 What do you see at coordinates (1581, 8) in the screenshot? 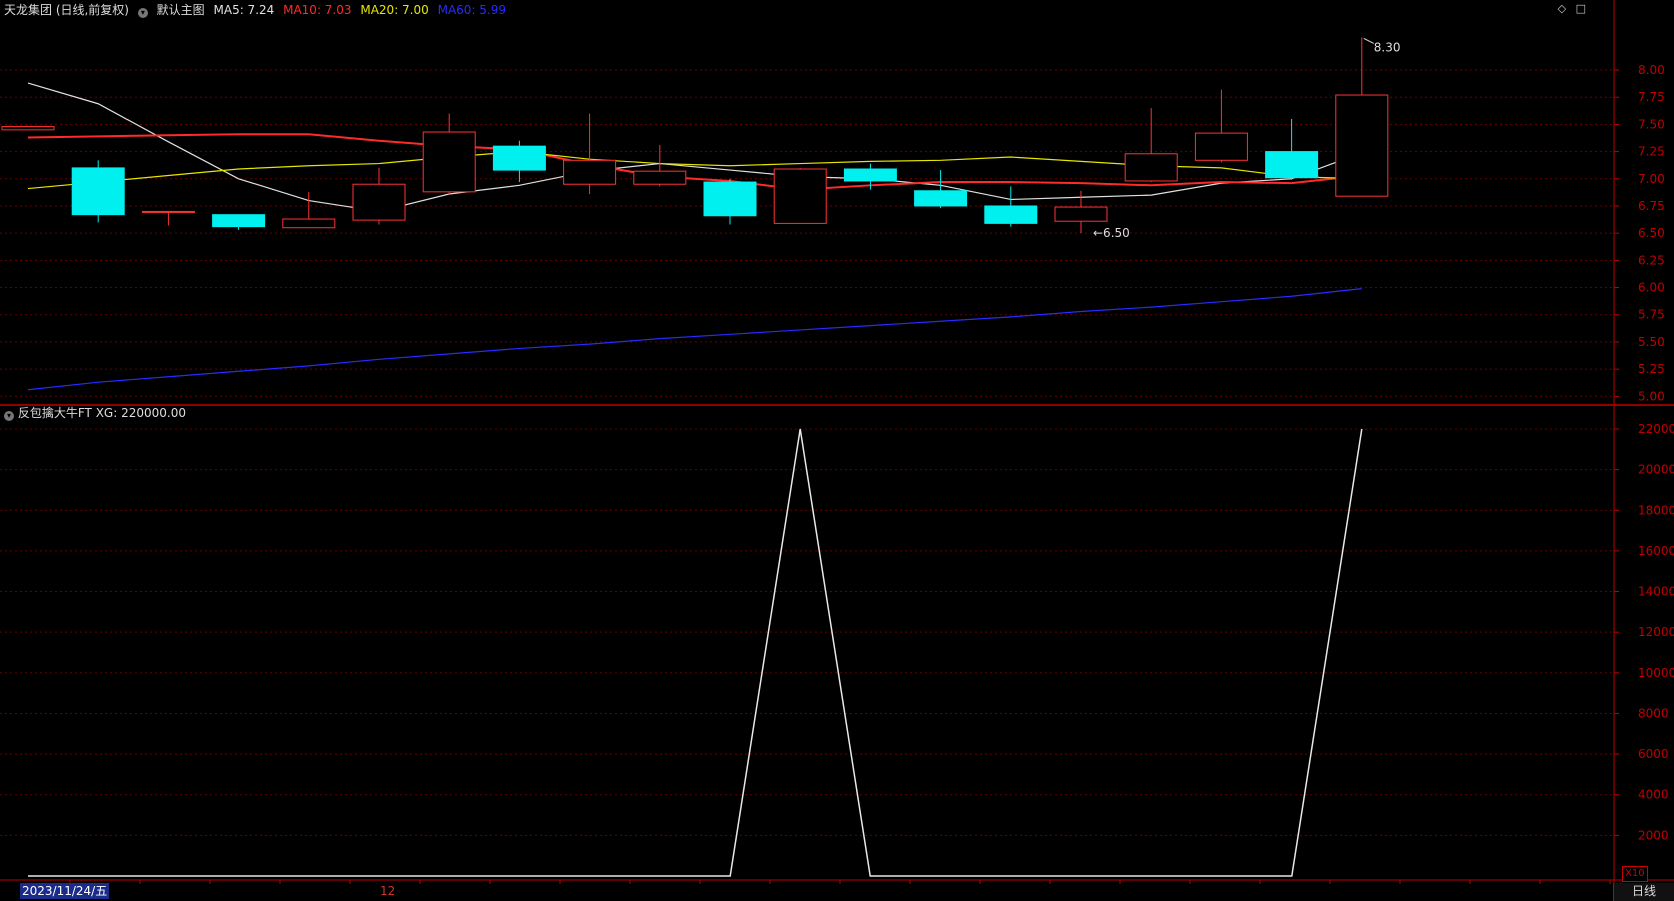
I see `restore-icon: □` at bounding box center [1581, 8].